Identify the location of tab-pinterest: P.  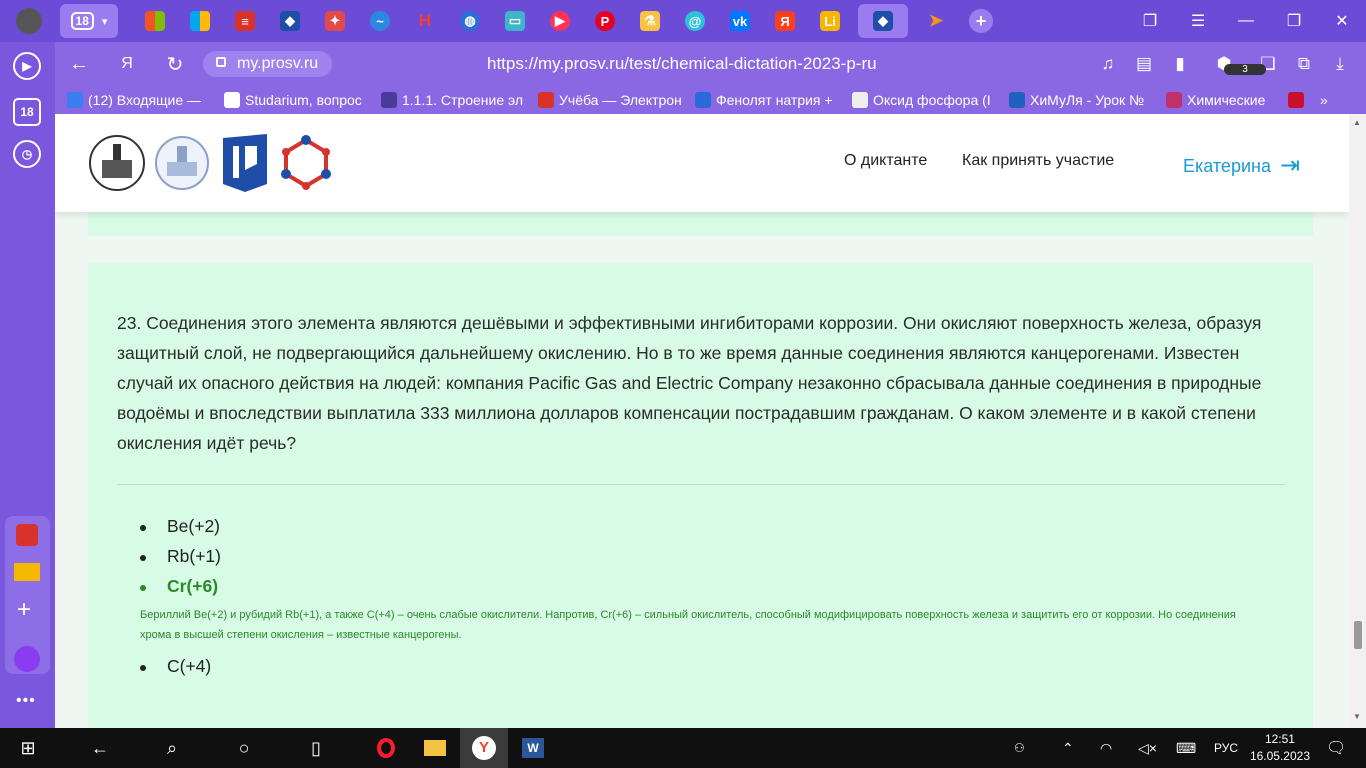
(605, 21).